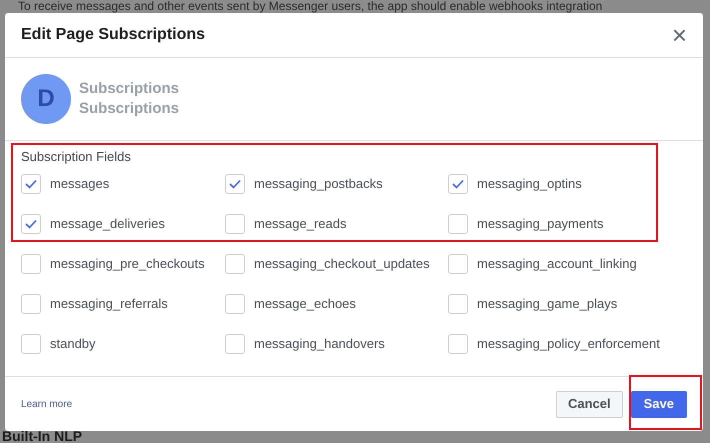  What do you see at coordinates (80, 184) in the screenshot?
I see `field-label: messages` at bounding box center [80, 184].